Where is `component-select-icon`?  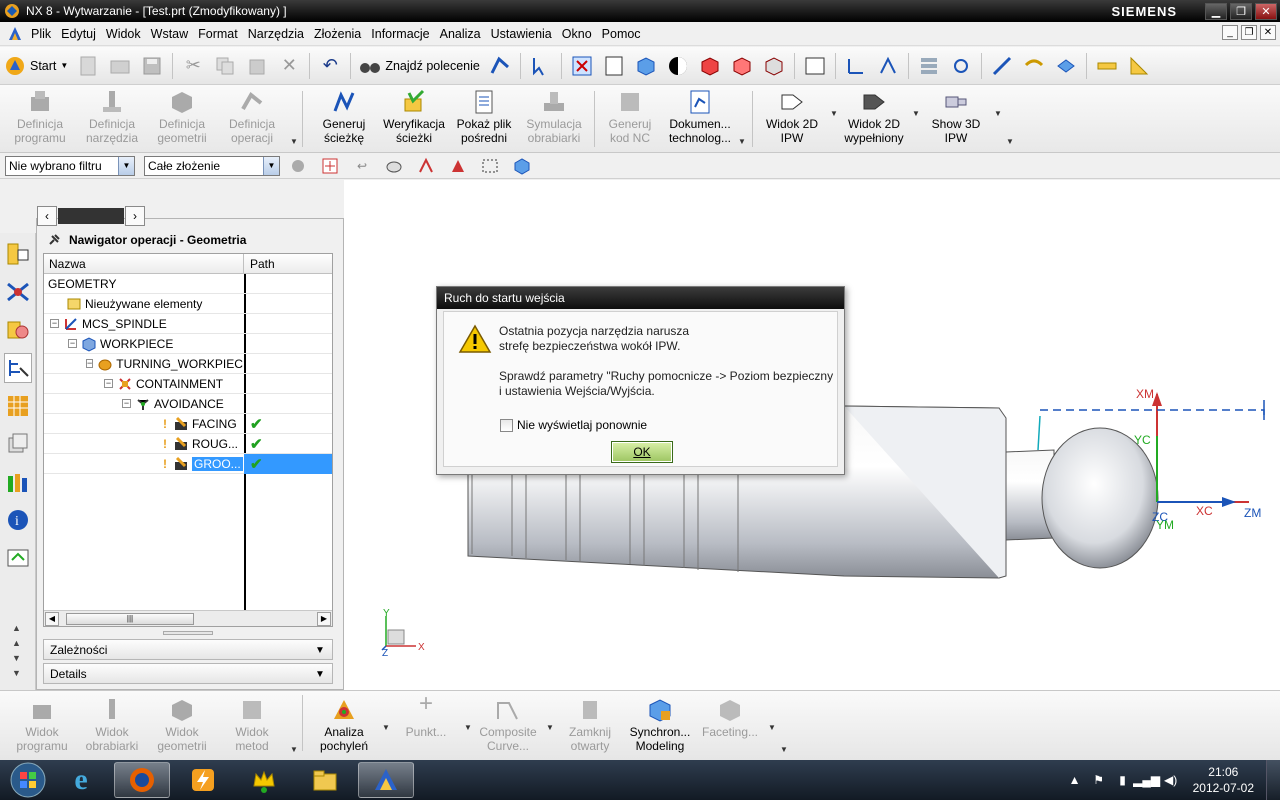
component-select-icon is located at coordinates (394, 166).